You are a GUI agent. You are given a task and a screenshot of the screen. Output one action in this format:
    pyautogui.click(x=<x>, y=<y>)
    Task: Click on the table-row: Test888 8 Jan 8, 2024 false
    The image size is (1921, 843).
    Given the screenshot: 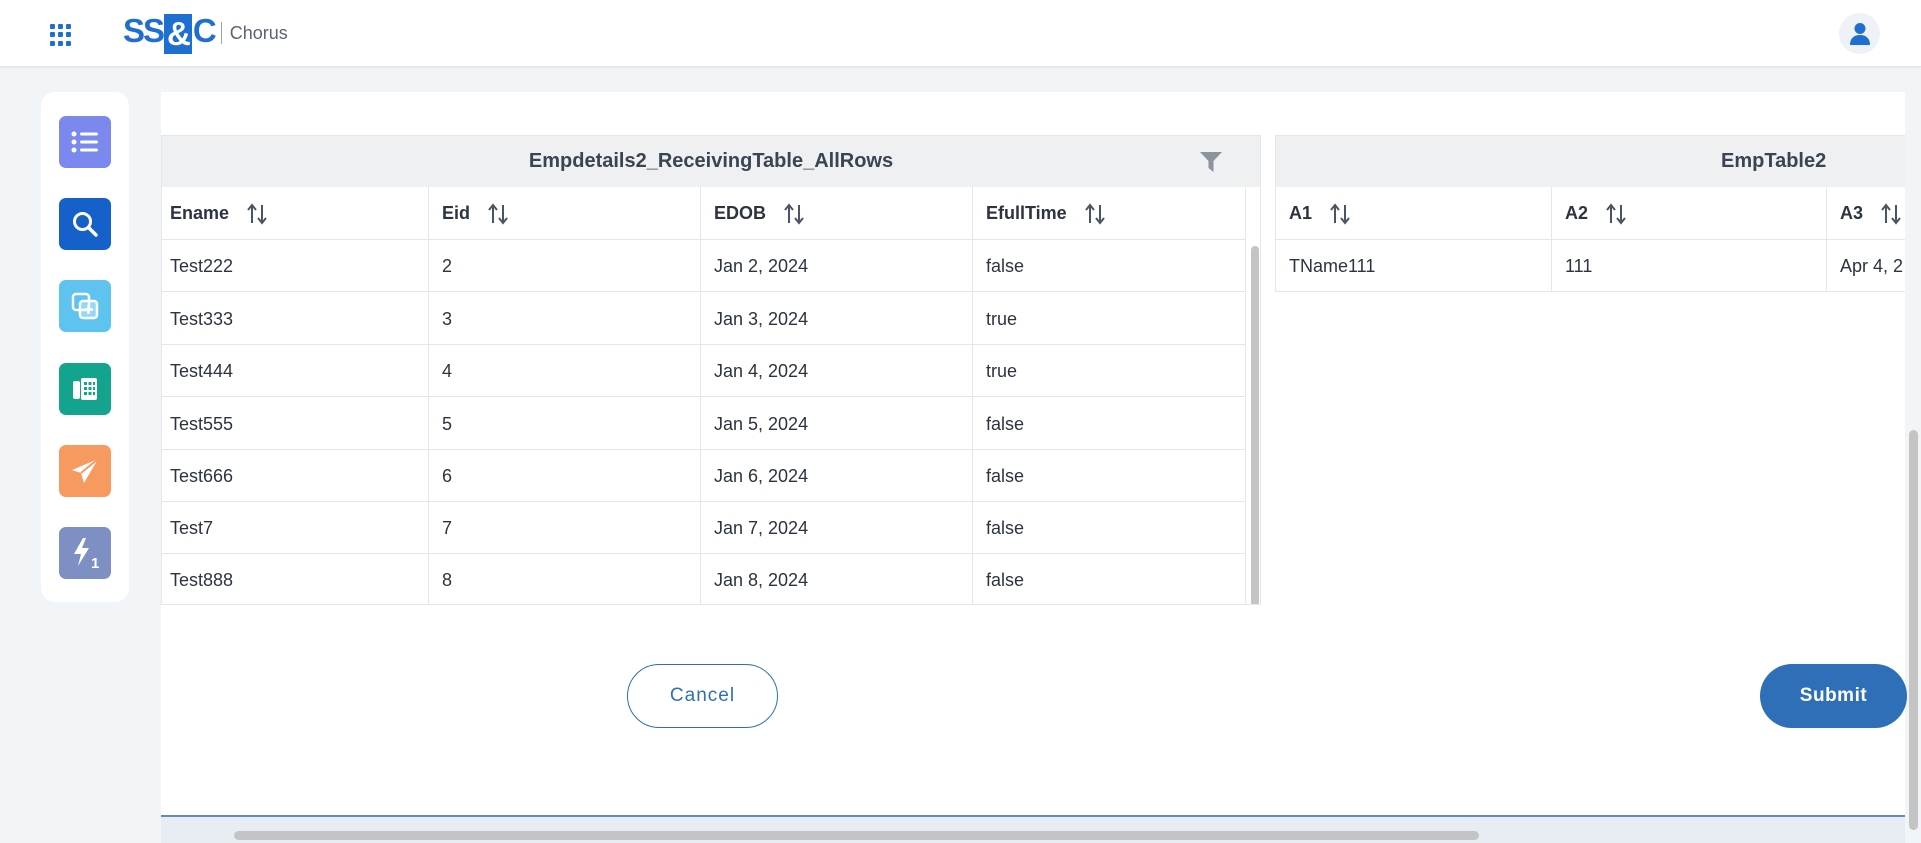 What is the action you would take?
    pyautogui.click(x=704, y=579)
    